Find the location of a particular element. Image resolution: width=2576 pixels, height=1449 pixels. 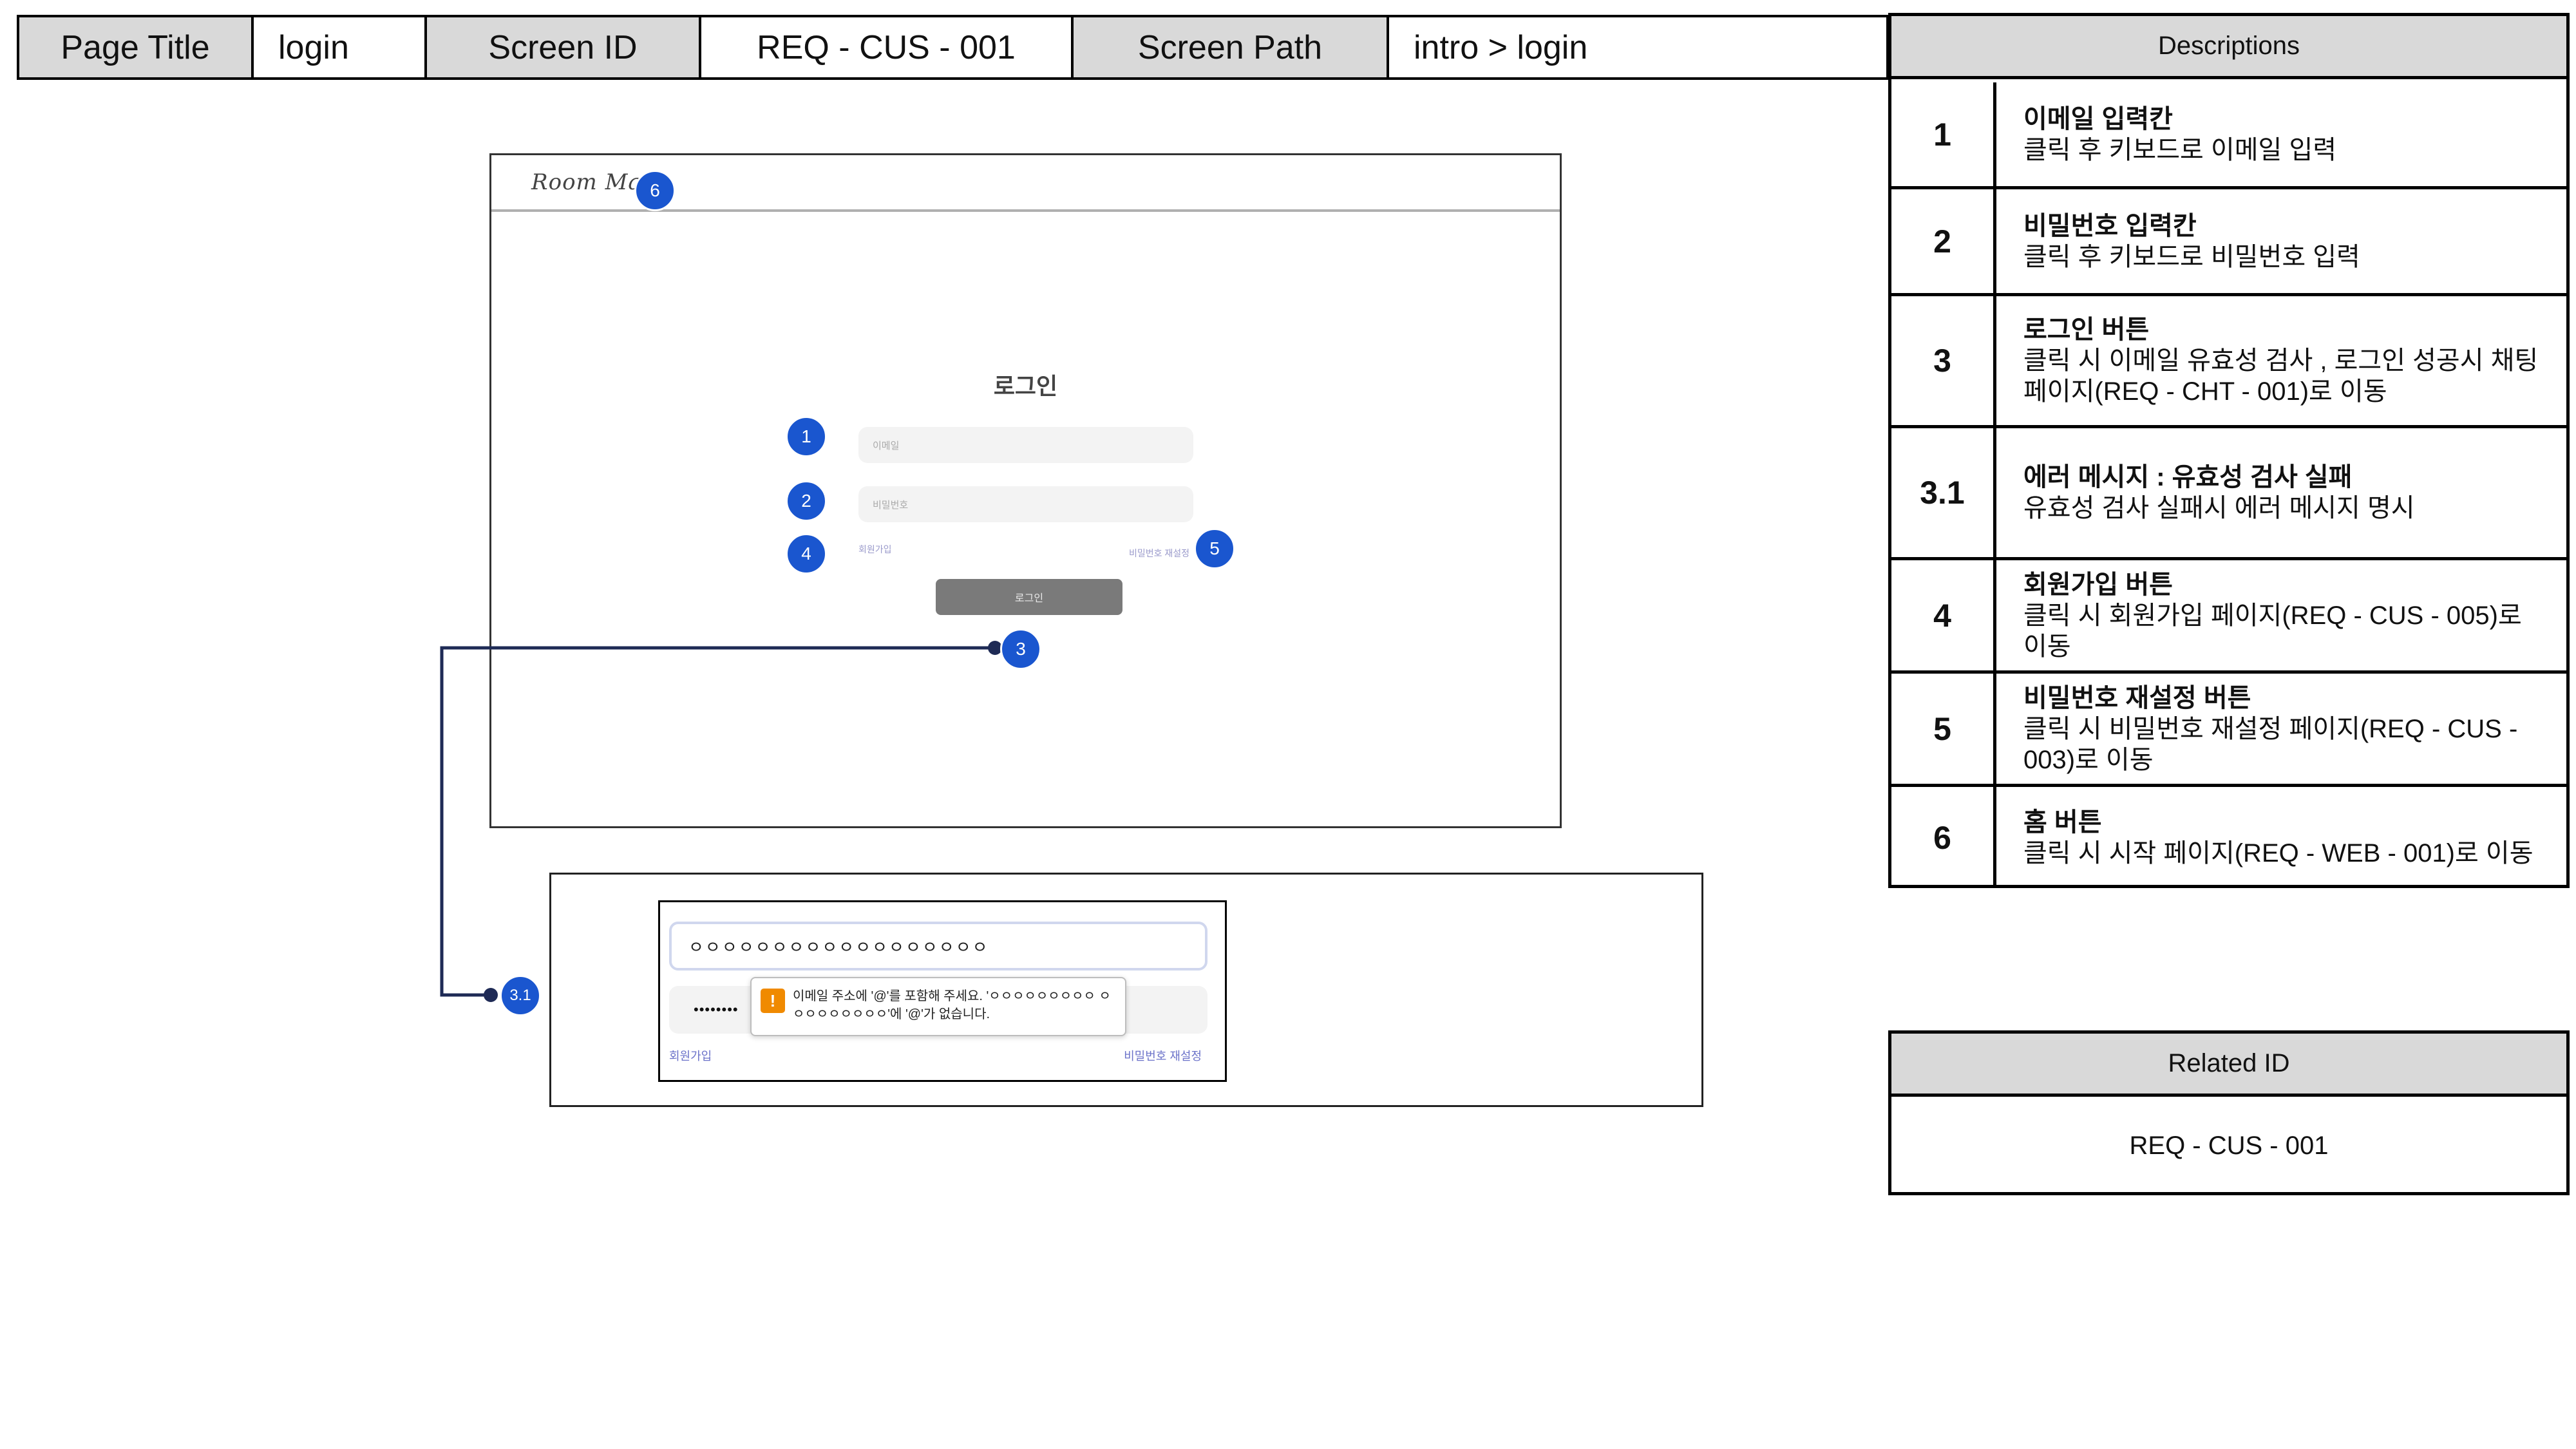

warning-icon: ! is located at coordinates (773, 1001).